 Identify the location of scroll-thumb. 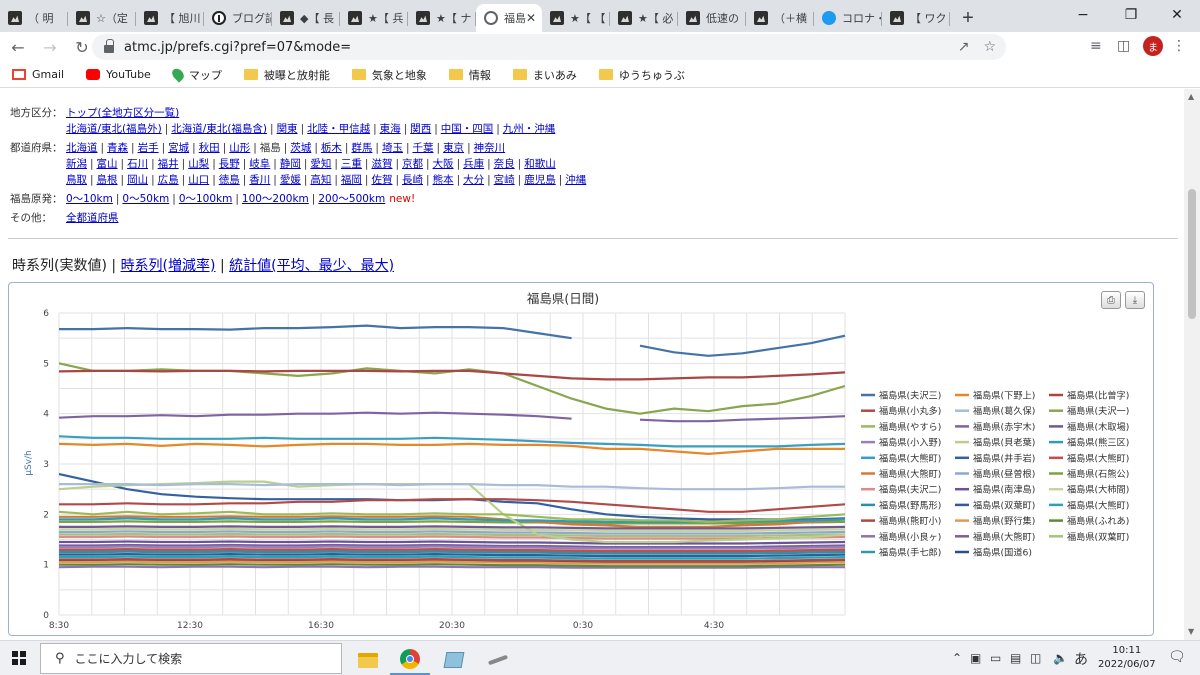
(1192, 254).